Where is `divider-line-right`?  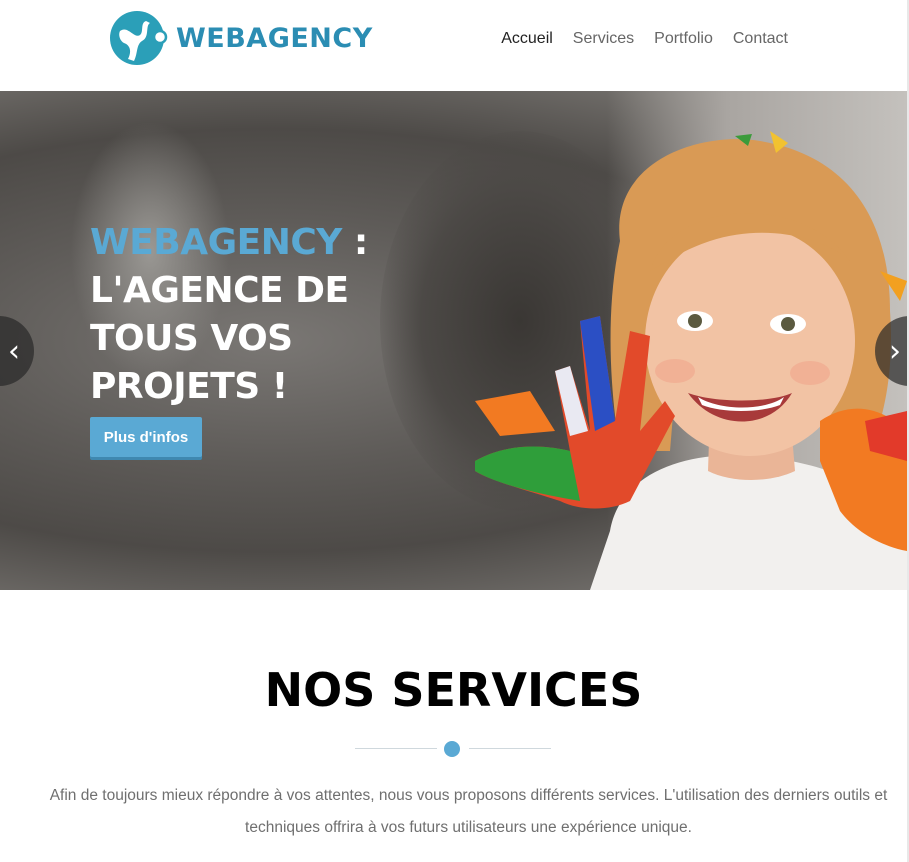 divider-line-right is located at coordinates (510, 748).